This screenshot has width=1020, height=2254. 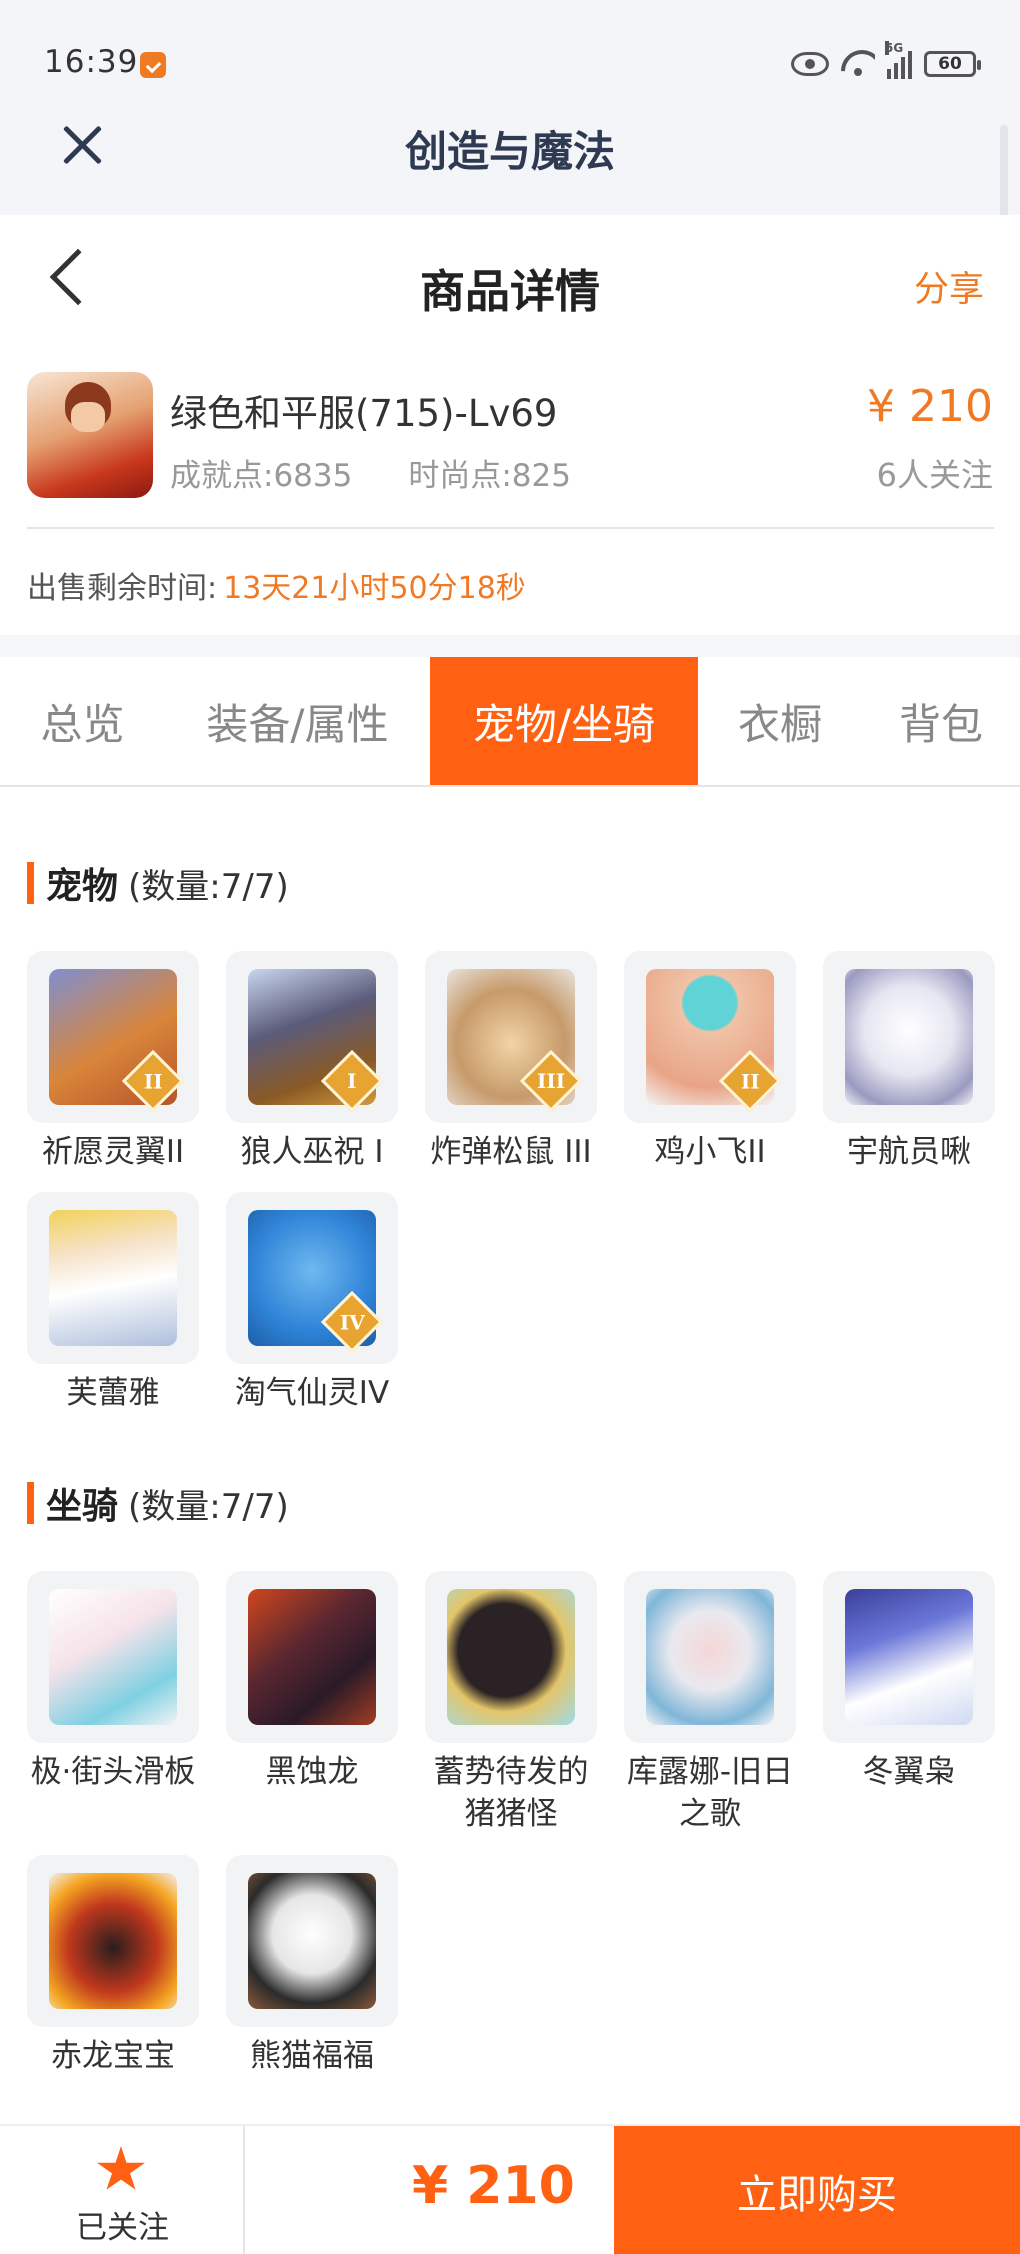 I want to click on page-header: 商品详情 分享, so click(x=510, y=280).